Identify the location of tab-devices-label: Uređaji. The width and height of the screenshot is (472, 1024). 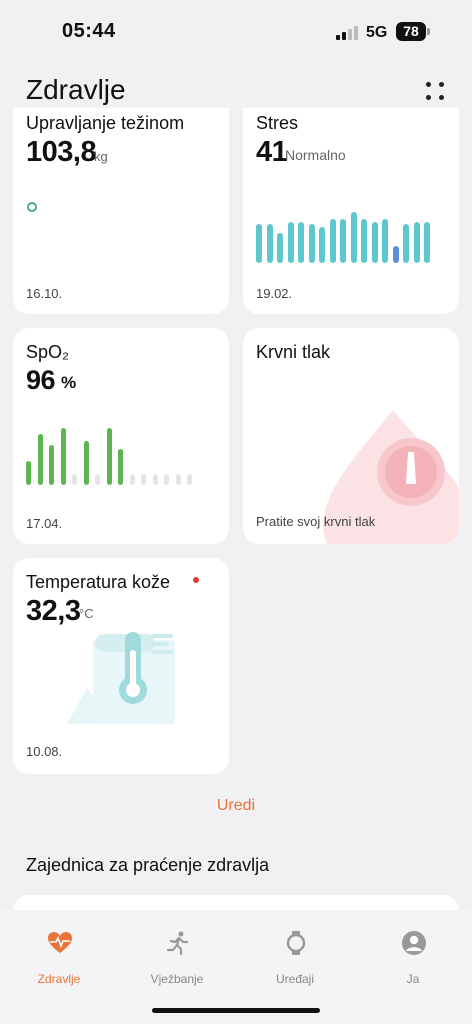
(294, 979).